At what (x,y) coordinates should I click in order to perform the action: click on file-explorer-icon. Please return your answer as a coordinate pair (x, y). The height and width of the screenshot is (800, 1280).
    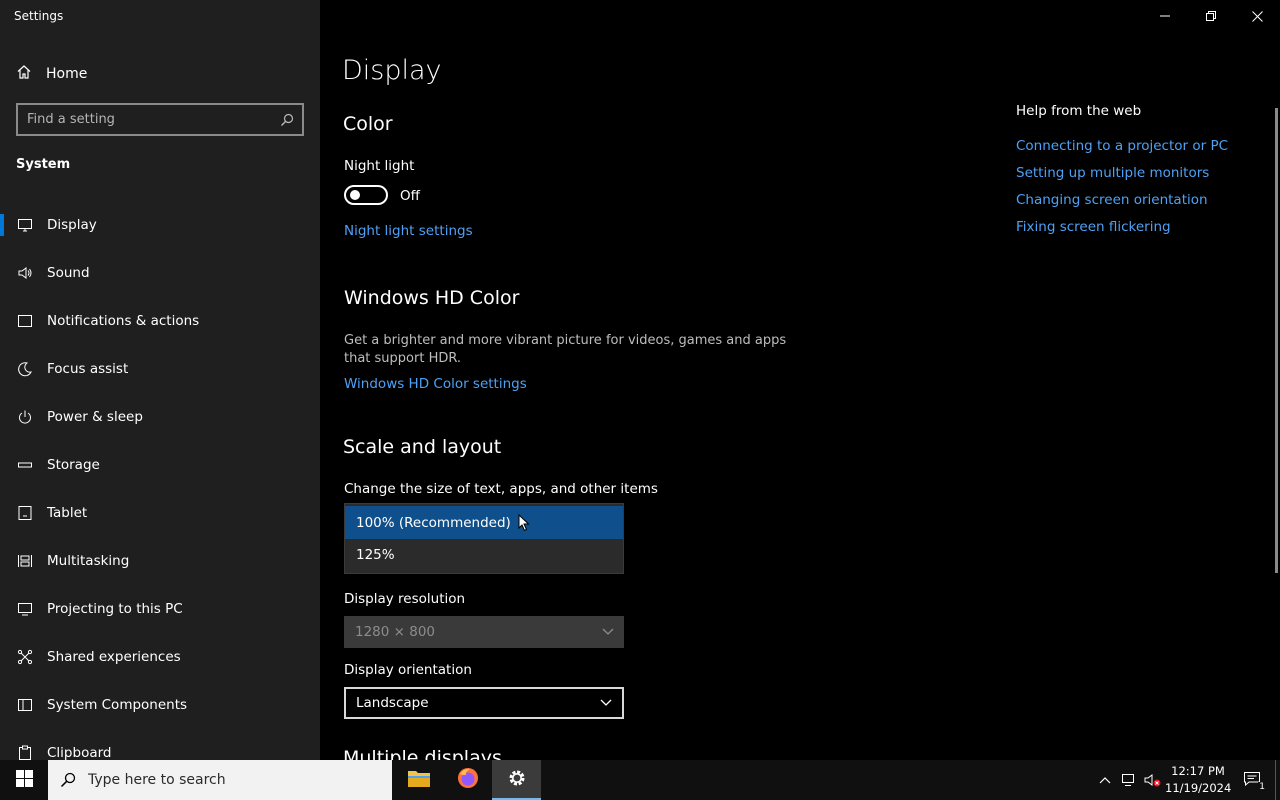
    Looking at the image, I should click on (419, 780).